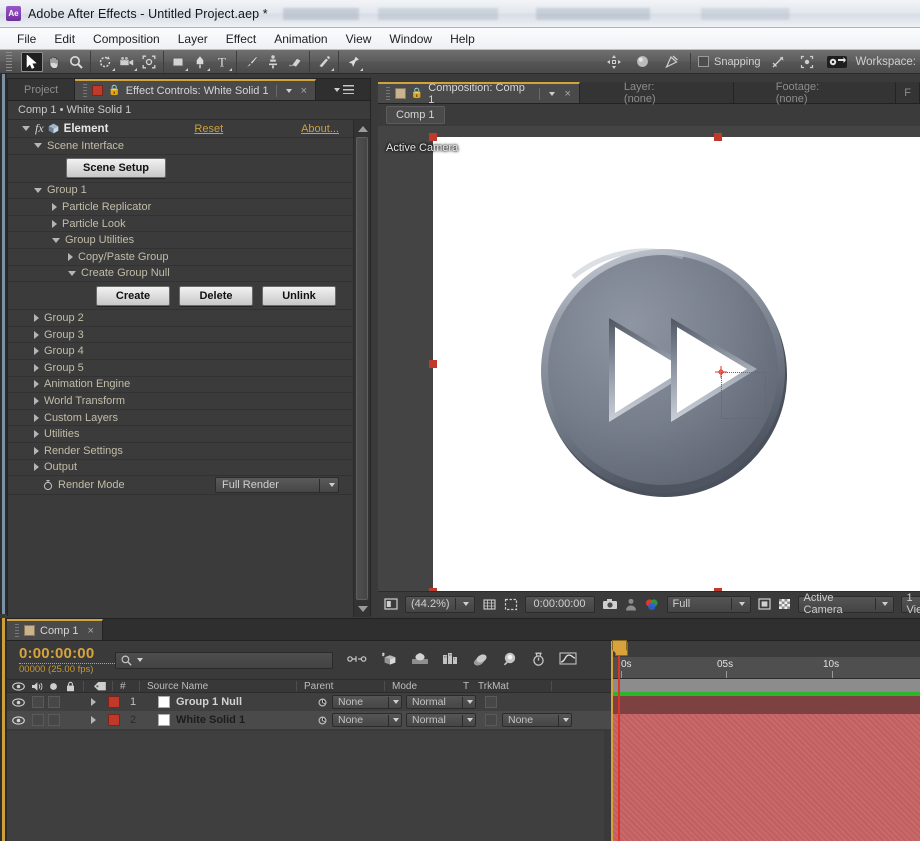 The height and width of the screenshot is (841, 920). Describe the element at coordinates (766, 685) in the screenshot. I see `work-area-bar` at that location.